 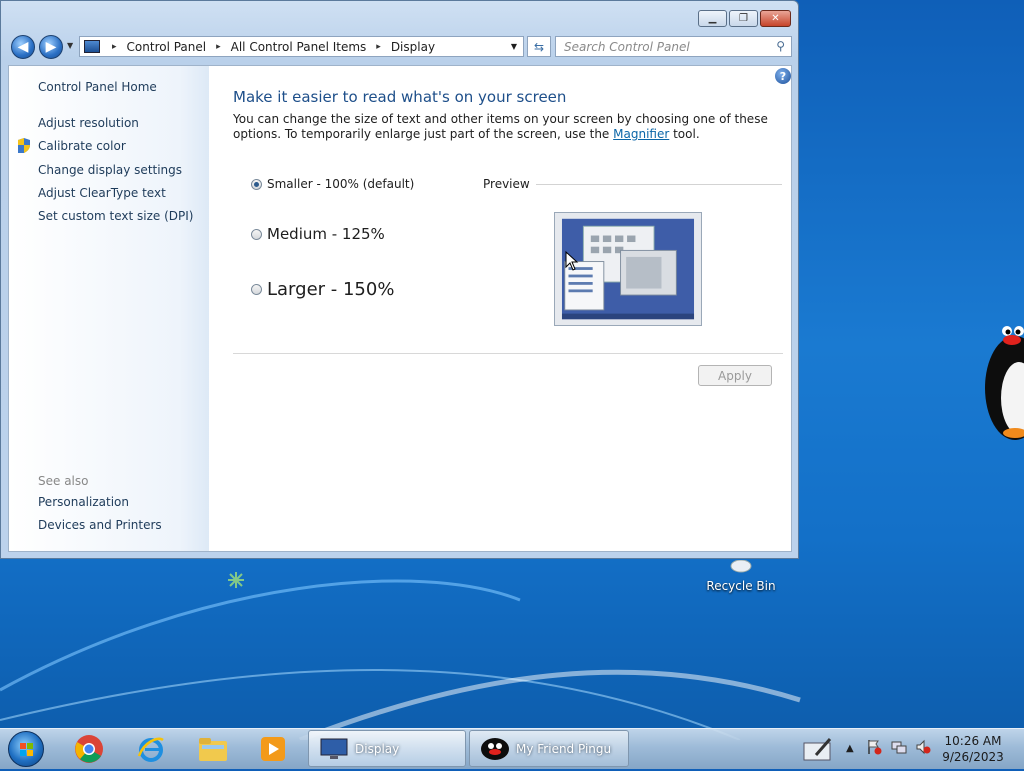 I want to click on sidebar-item-custom-text-size: Set custom text size (DPI), so click(x=115, y=216).